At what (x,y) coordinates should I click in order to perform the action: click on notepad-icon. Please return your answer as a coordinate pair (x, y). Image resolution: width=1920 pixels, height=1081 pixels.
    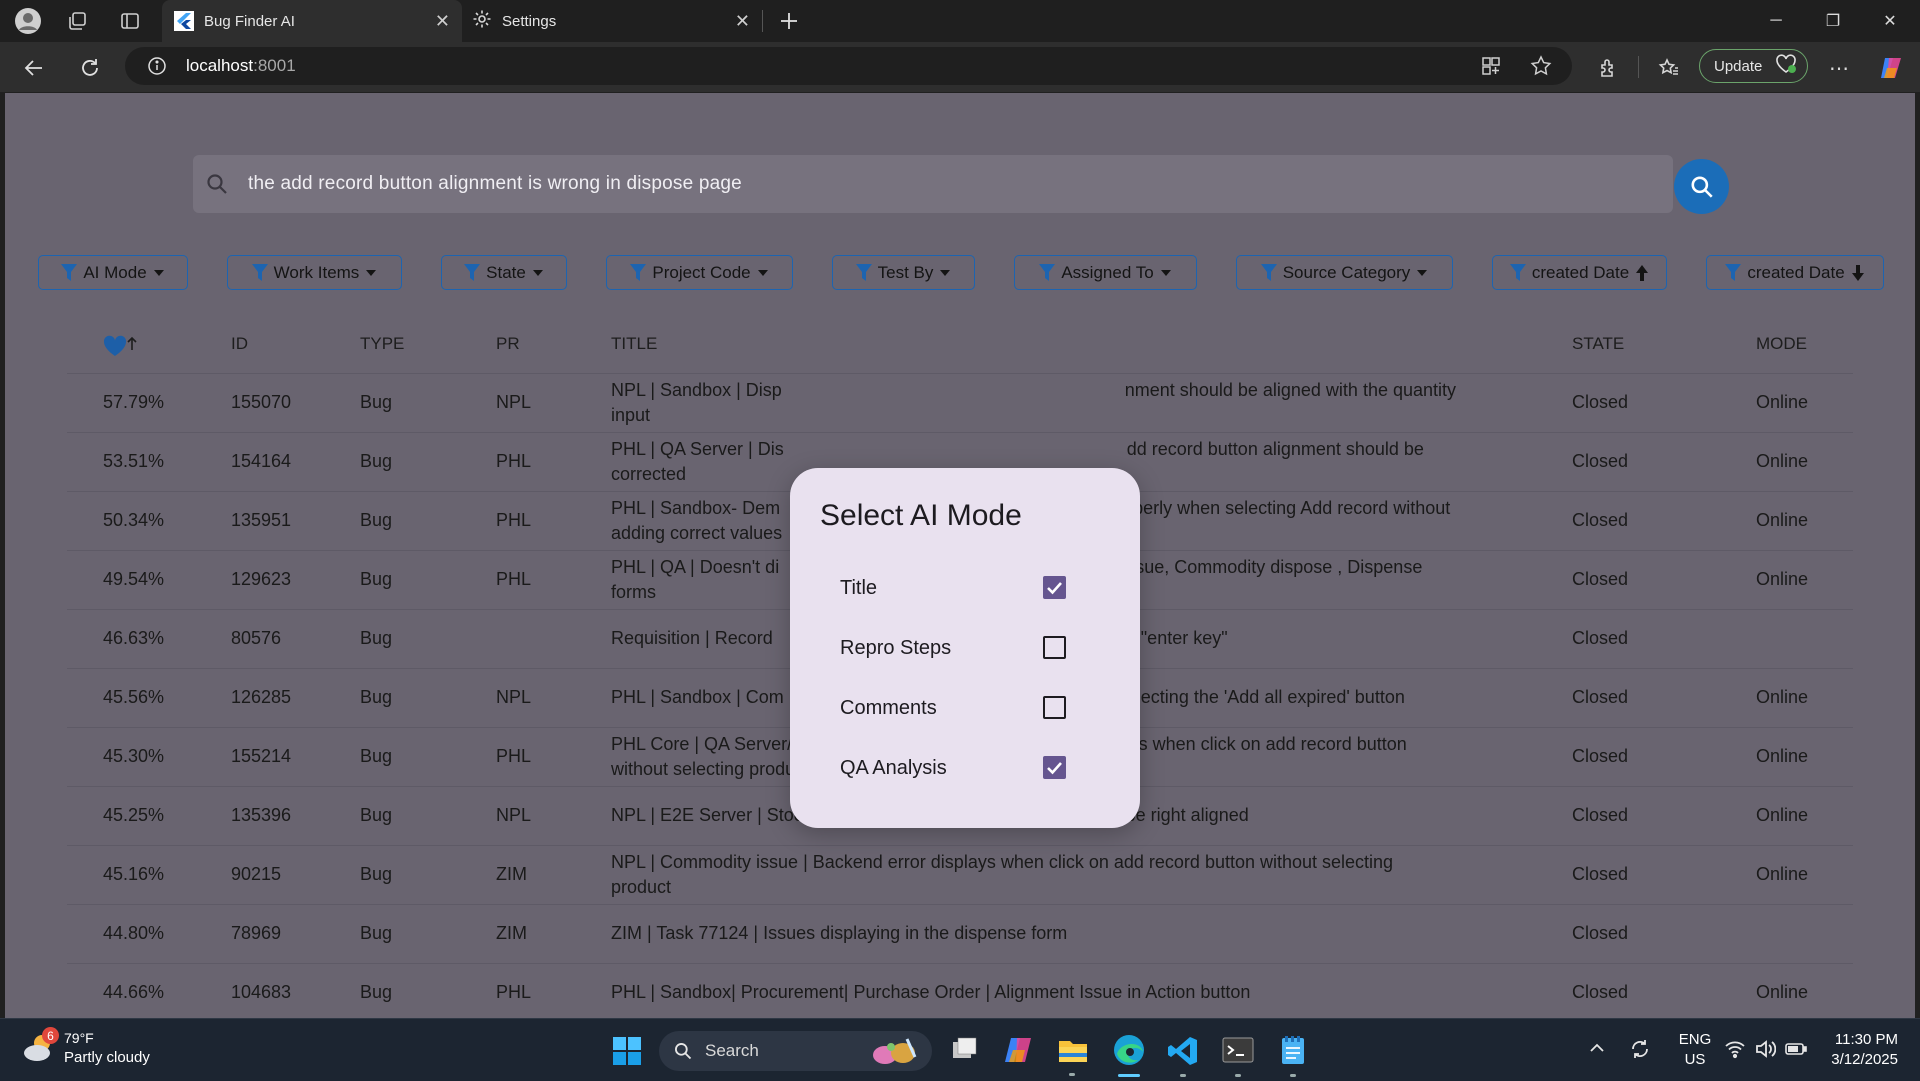
    Looking at the image, I should click on (1293, 1055).